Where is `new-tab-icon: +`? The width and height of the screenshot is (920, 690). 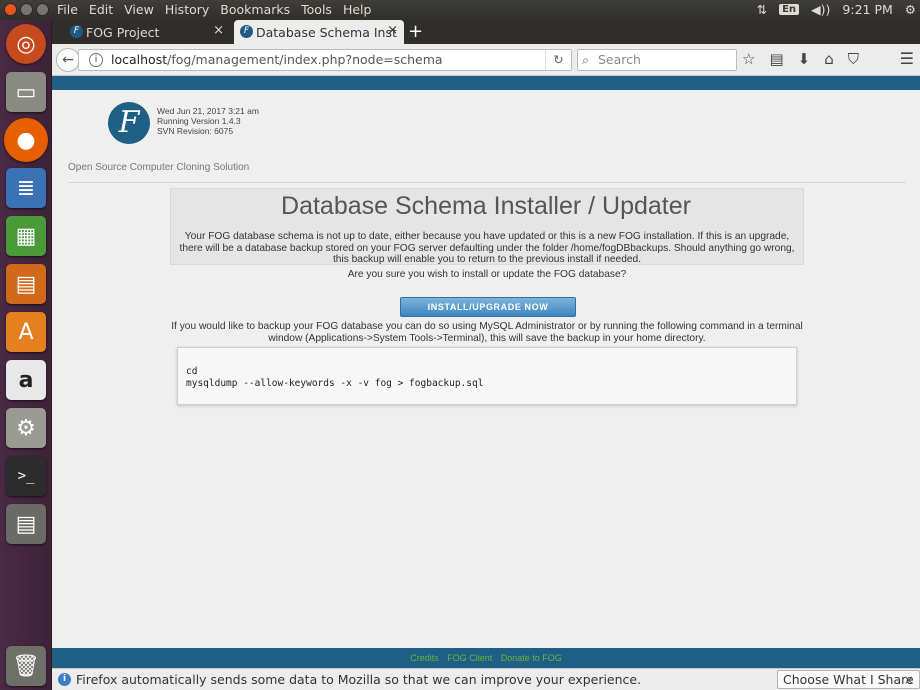 new-tab-icon: + is located at coordinates (415, 31).